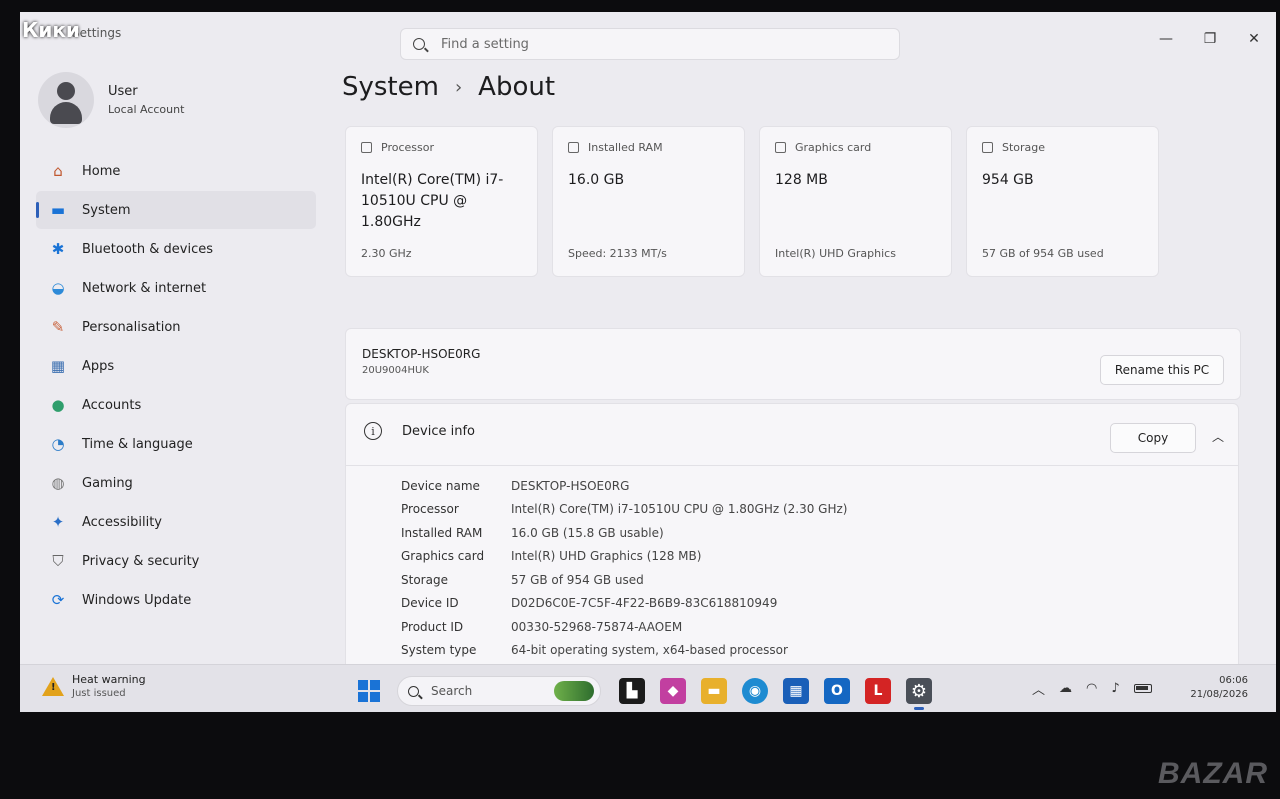 Image resolution: width=1280 pixels, height=799 pixels. What do you see at coordinates (1233, 680) in the screenshot?
I see `clock-time: 06:06` at bounding box center [1233, 680].